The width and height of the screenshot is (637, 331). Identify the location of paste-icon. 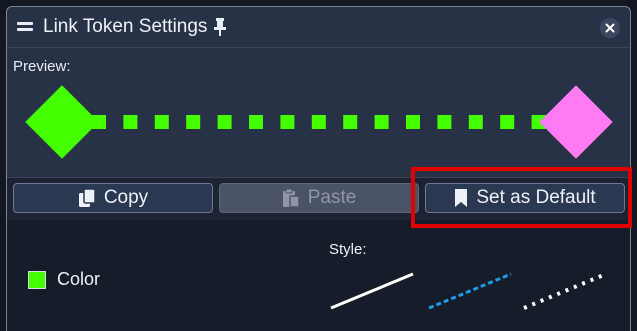
(291, 198).